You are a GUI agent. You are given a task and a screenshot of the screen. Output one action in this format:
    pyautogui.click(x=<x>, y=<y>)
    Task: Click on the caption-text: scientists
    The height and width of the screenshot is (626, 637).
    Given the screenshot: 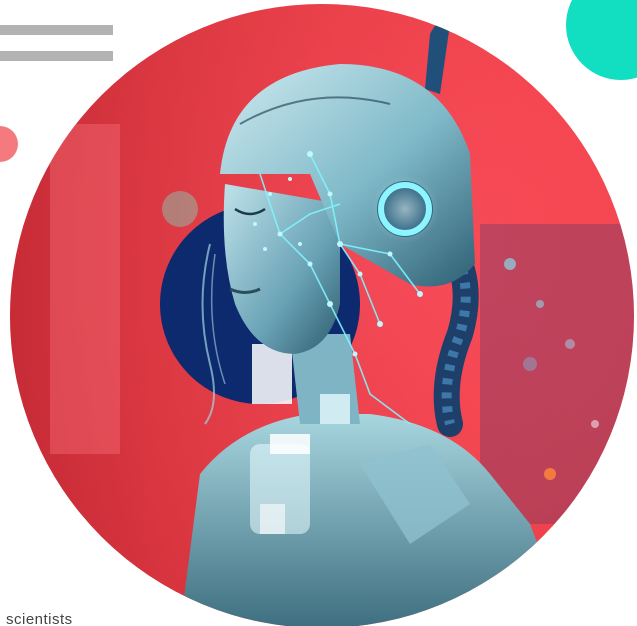 What is the action you would take?
    pyautogui.click(x=39, y=618)
    